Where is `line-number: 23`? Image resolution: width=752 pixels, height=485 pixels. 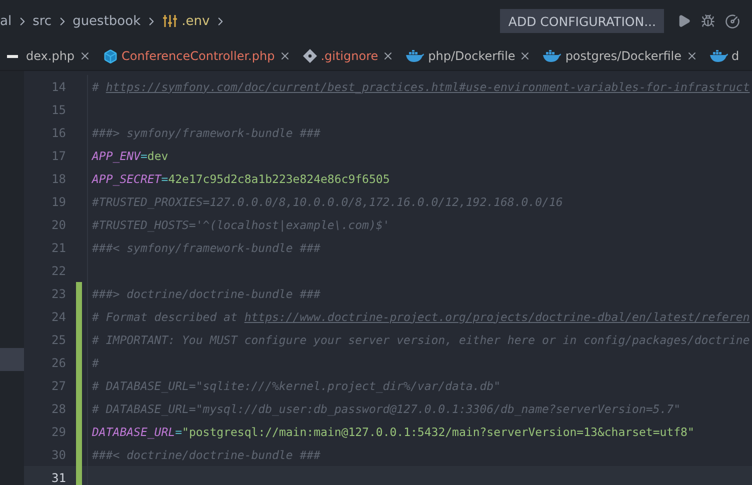
line-number: 23 is located at coordinates (58, 293).